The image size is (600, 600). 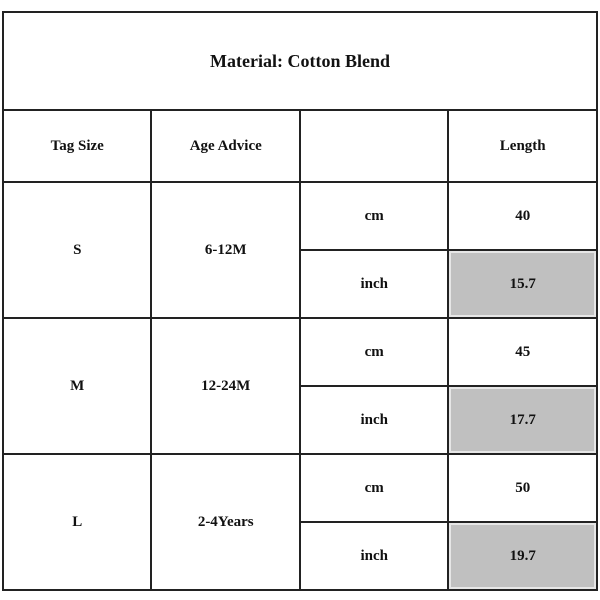 I want to click on length-cell-shaded: 15.7, so click(x=522, y=284).